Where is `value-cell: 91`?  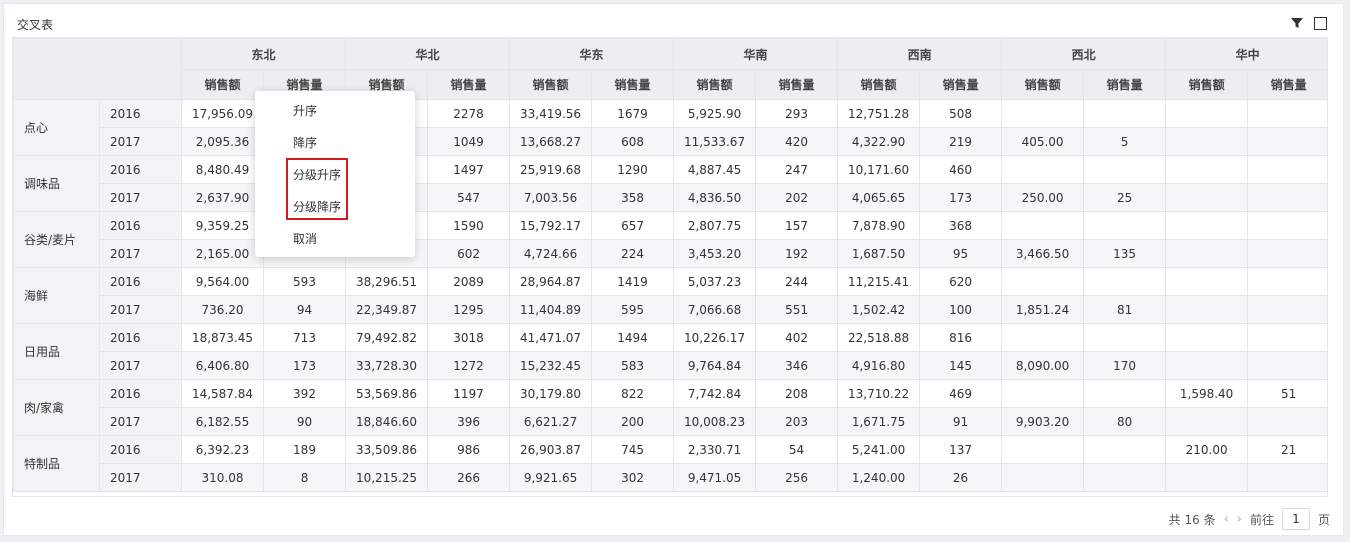 value-cell: 91 is located at coordinates (961, 421).